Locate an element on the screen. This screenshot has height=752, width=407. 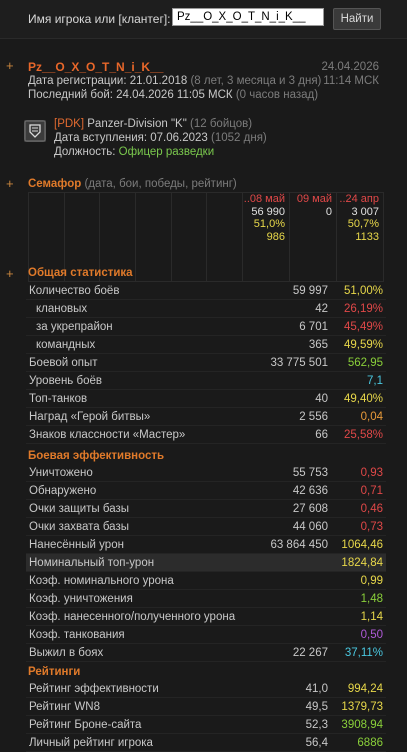
clan-members: (12 бойцов) is located at coordinates (221, 124).